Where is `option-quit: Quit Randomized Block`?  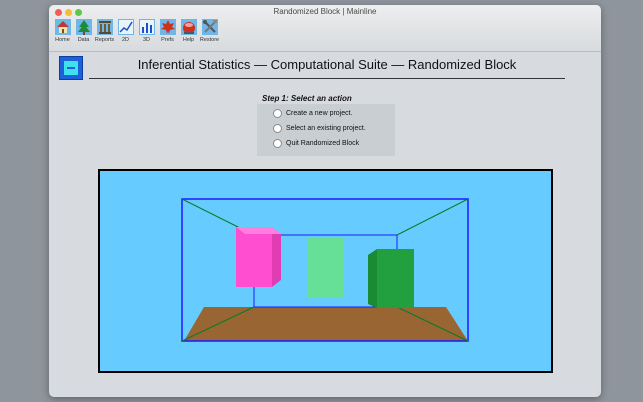 option-quit: Quit Randomized Block is located at coordinates (316, 143).